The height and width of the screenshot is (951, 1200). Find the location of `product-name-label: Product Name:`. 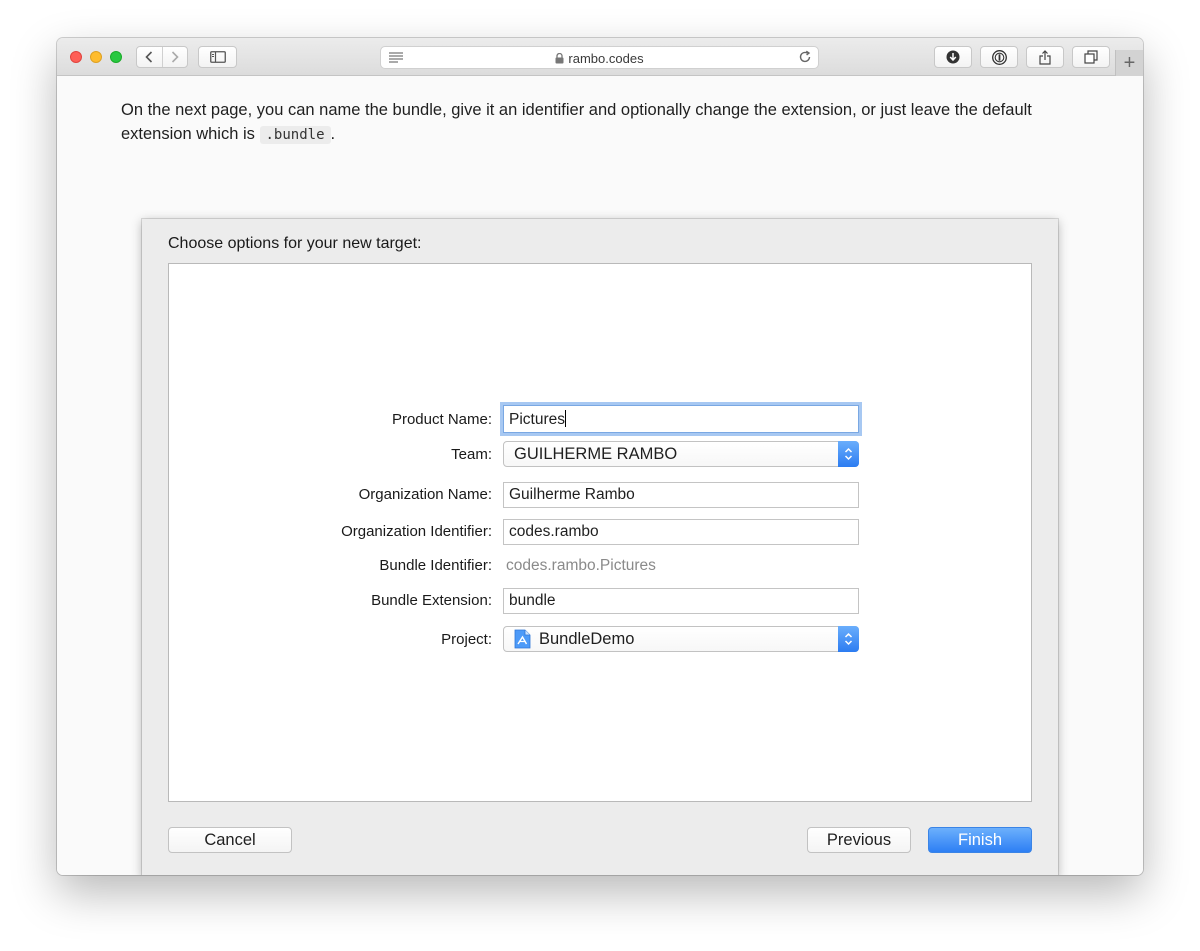

product-name-label: Product Name: is located at coordinates (441, 419).